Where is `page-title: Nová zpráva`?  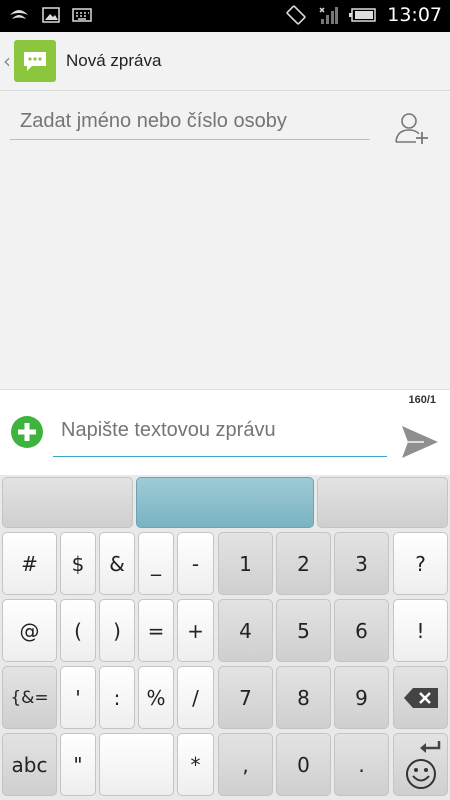
page-title: Nová zpráva is located at coordinates (114, 60).